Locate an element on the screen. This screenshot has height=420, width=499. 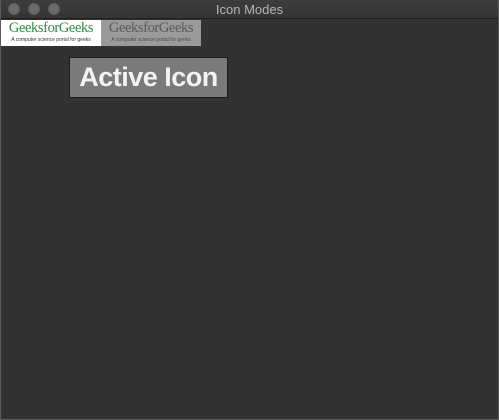
title-bar: Icon Modes is located at coordinates (249, 9).